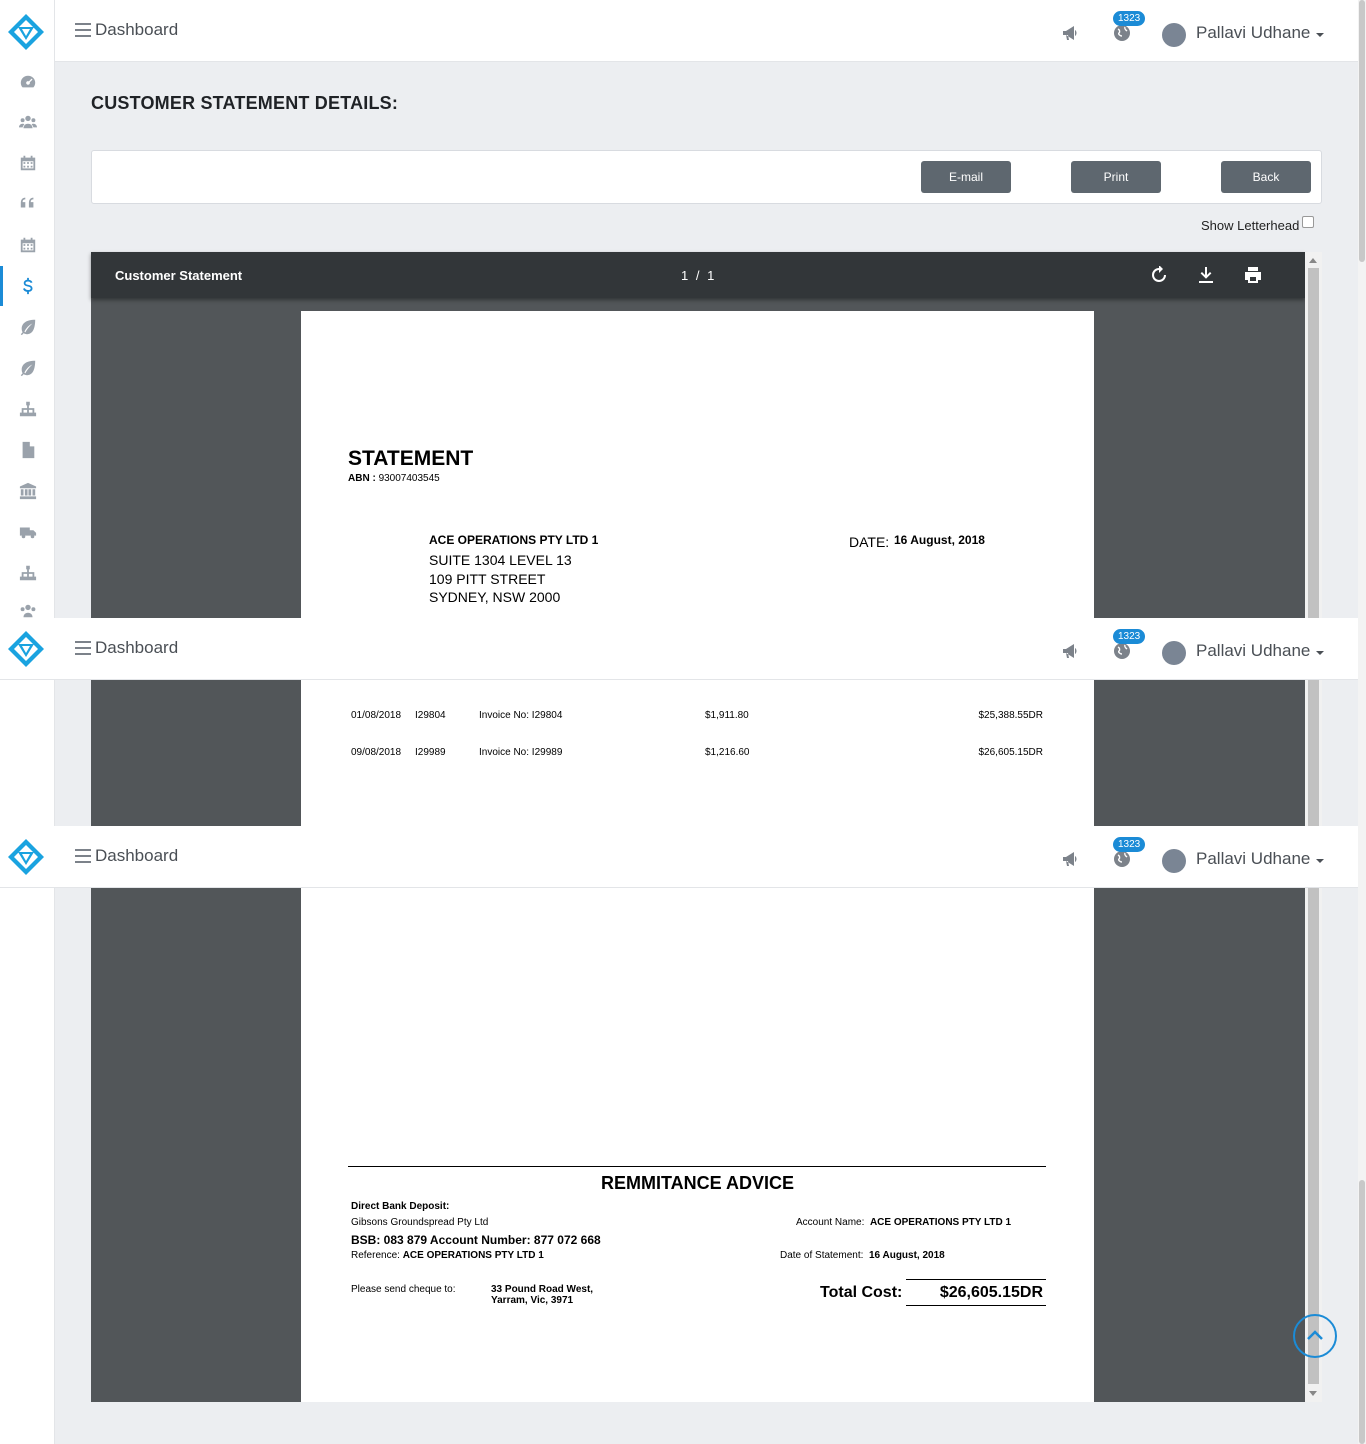 The height and width of the screenshot is (1444, 1366). I want to click on dollar-icon, so click(27, 286).